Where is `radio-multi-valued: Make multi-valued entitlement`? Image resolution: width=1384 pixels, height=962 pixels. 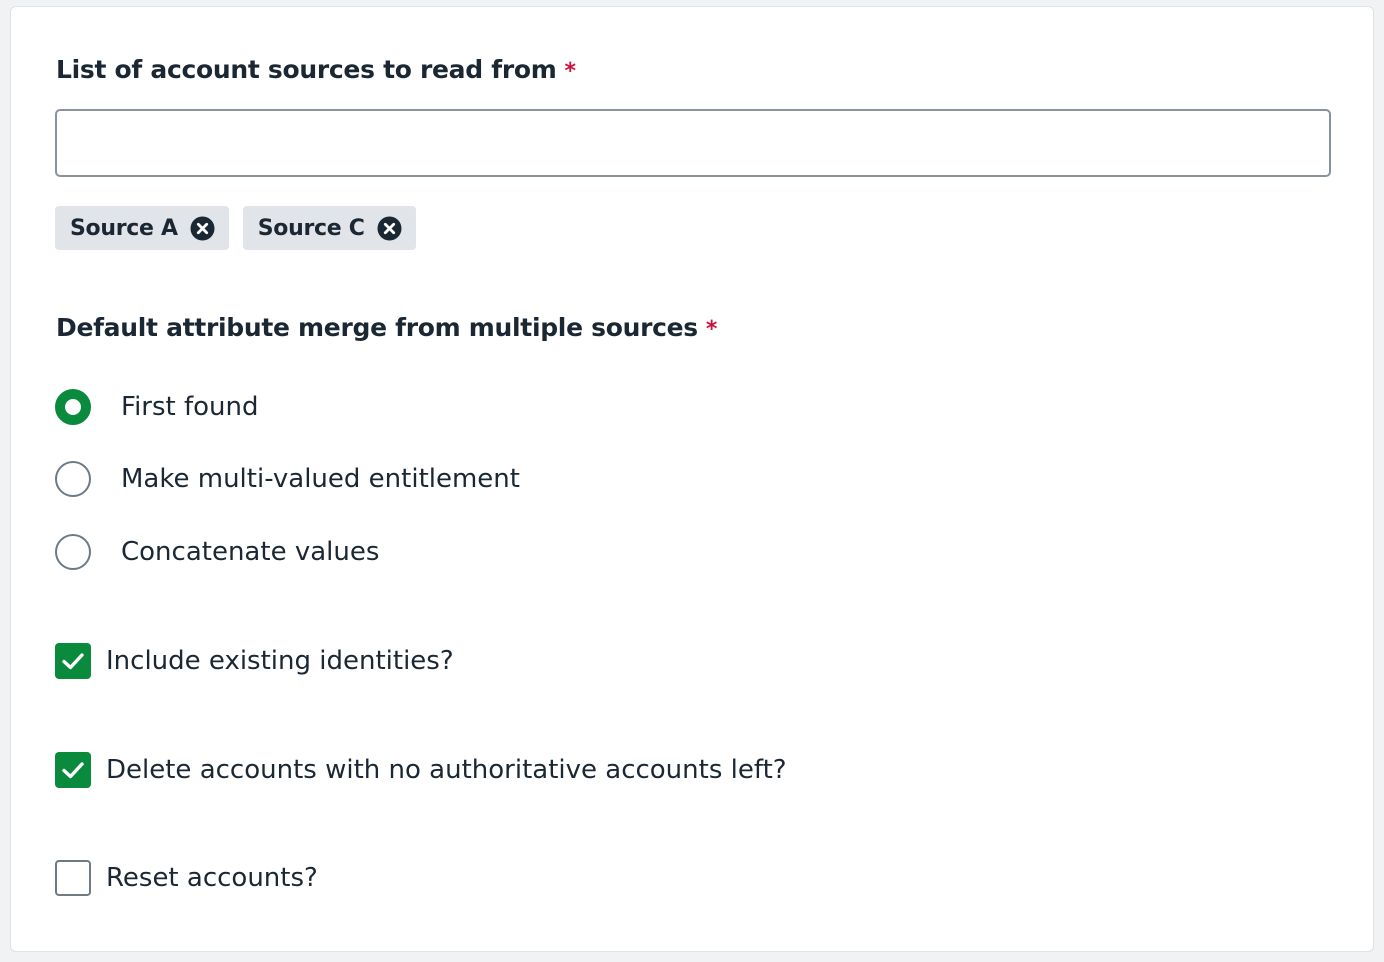
radio-multi-valued: Make multi-valued entitlement is located at coordinates (287, 479).